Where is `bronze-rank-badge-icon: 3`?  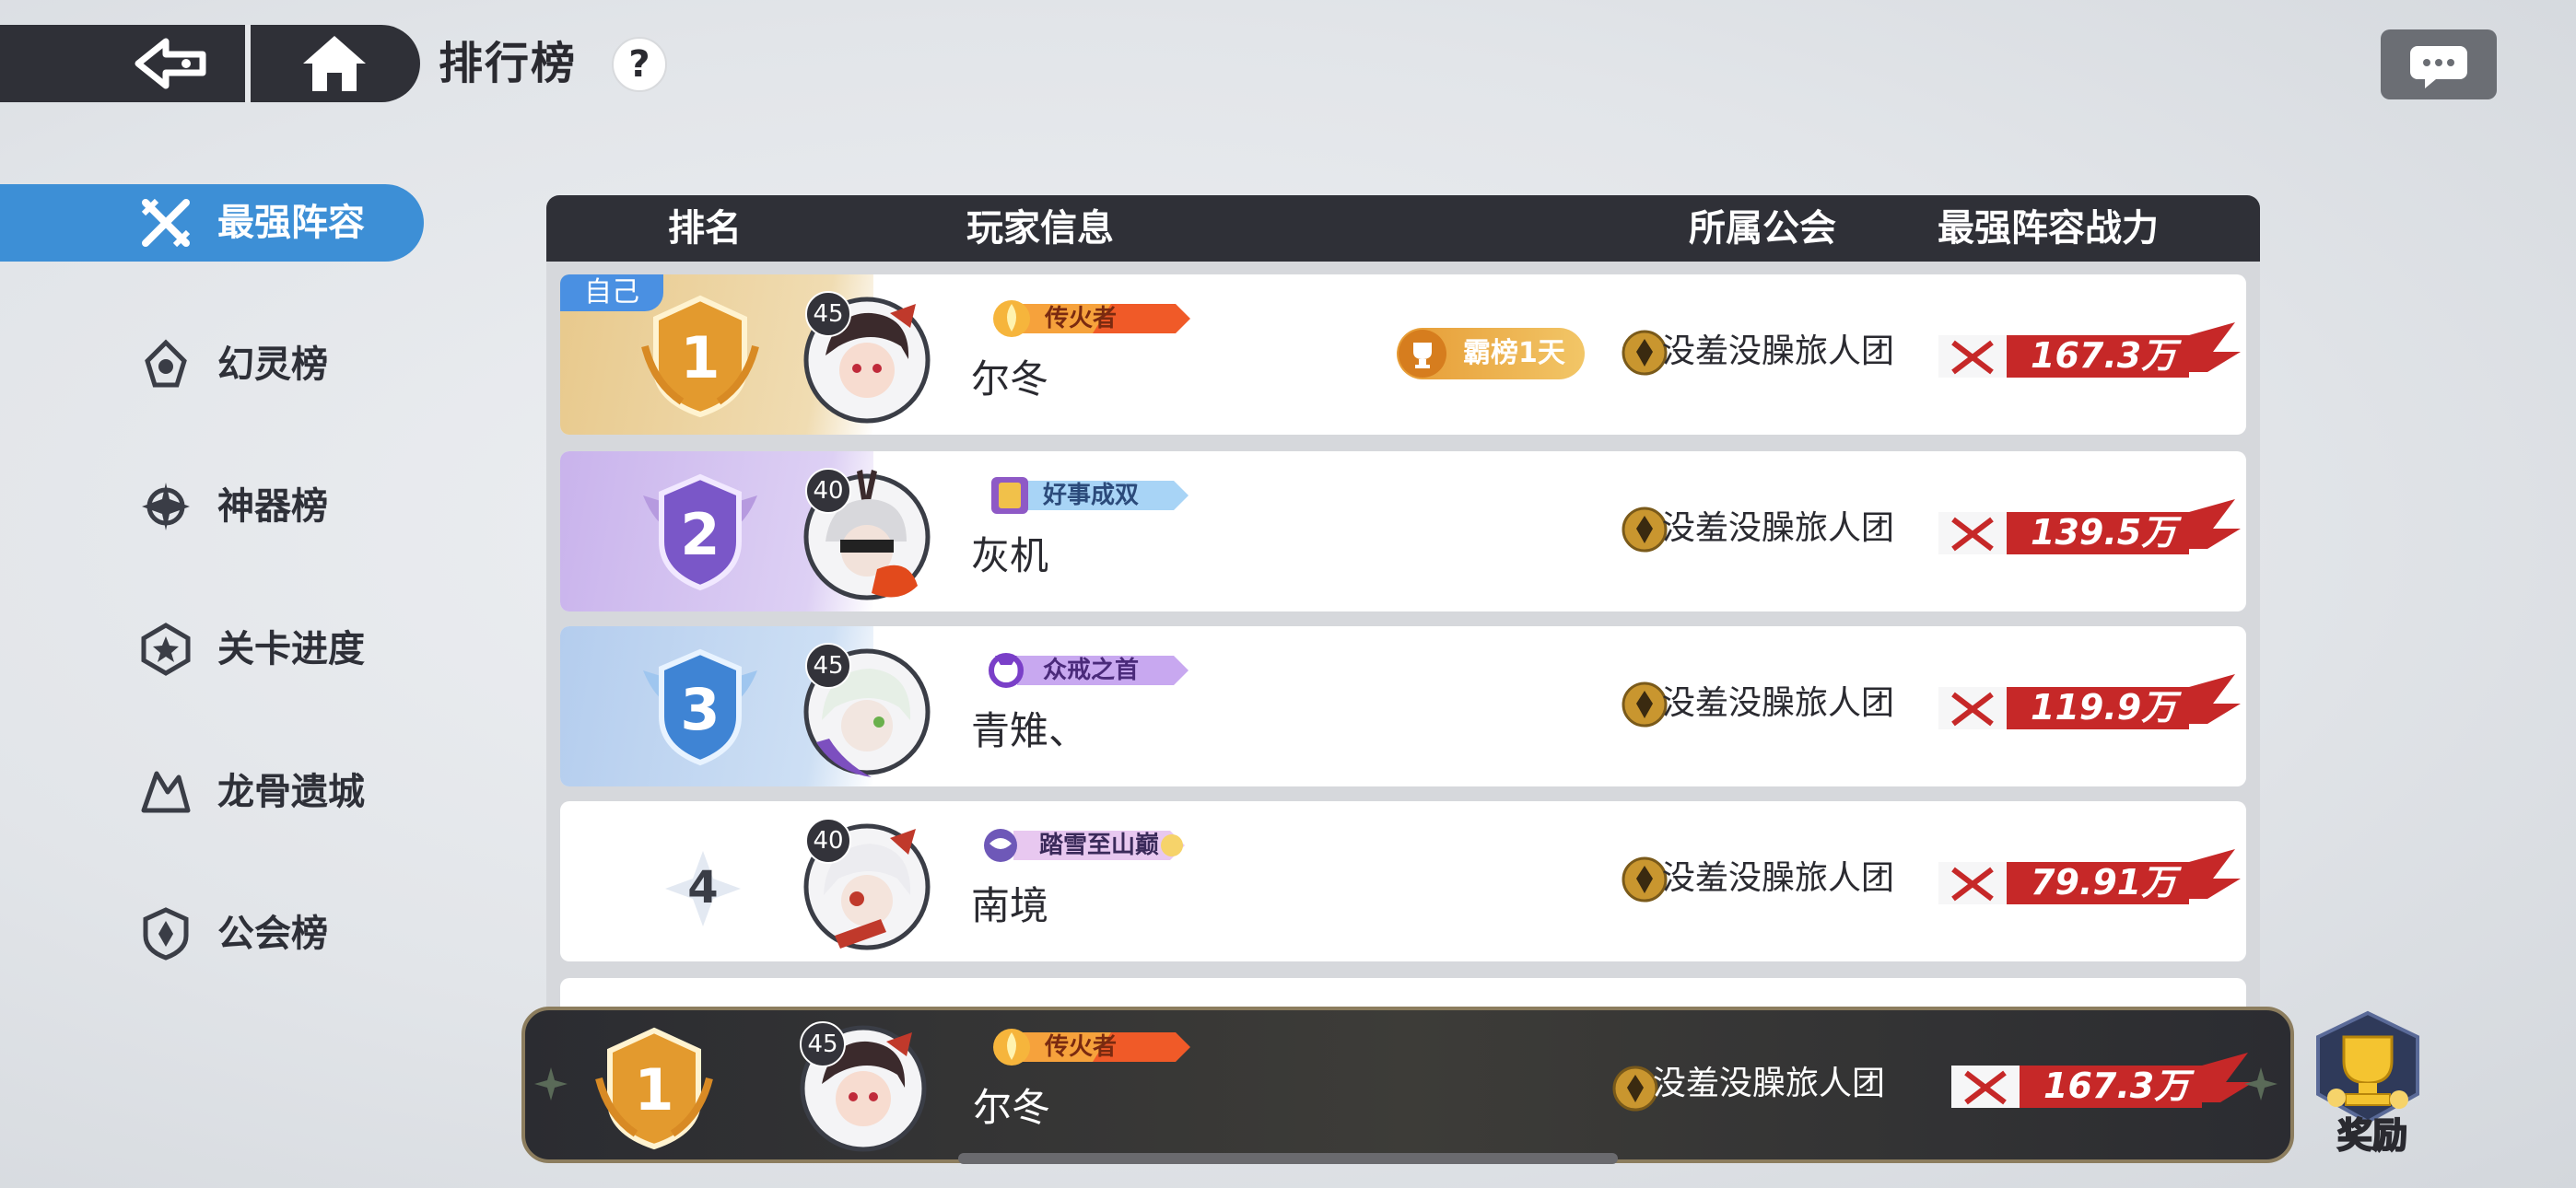
bronze-rank-badge-icon: 3 is located at coordinates (700, 707).